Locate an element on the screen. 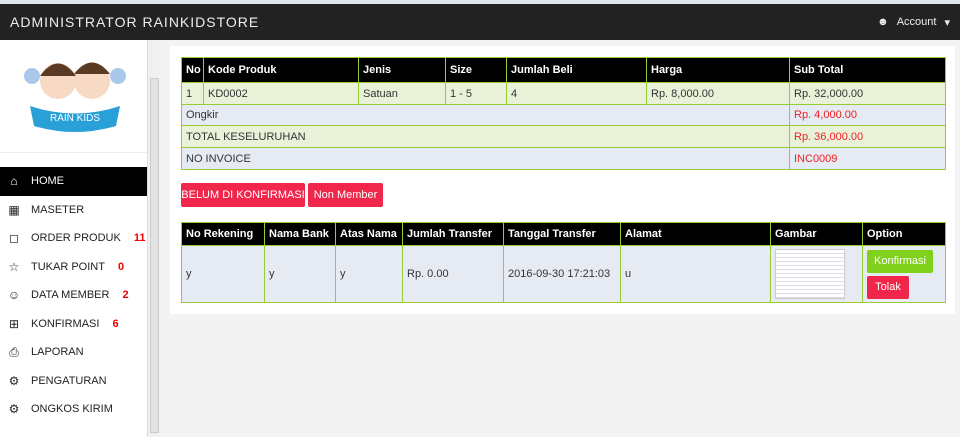 The height and width of the screenshot is (437, 960). sidebar-item-label: DATA MEMBER is located at coordinates (70, 295).